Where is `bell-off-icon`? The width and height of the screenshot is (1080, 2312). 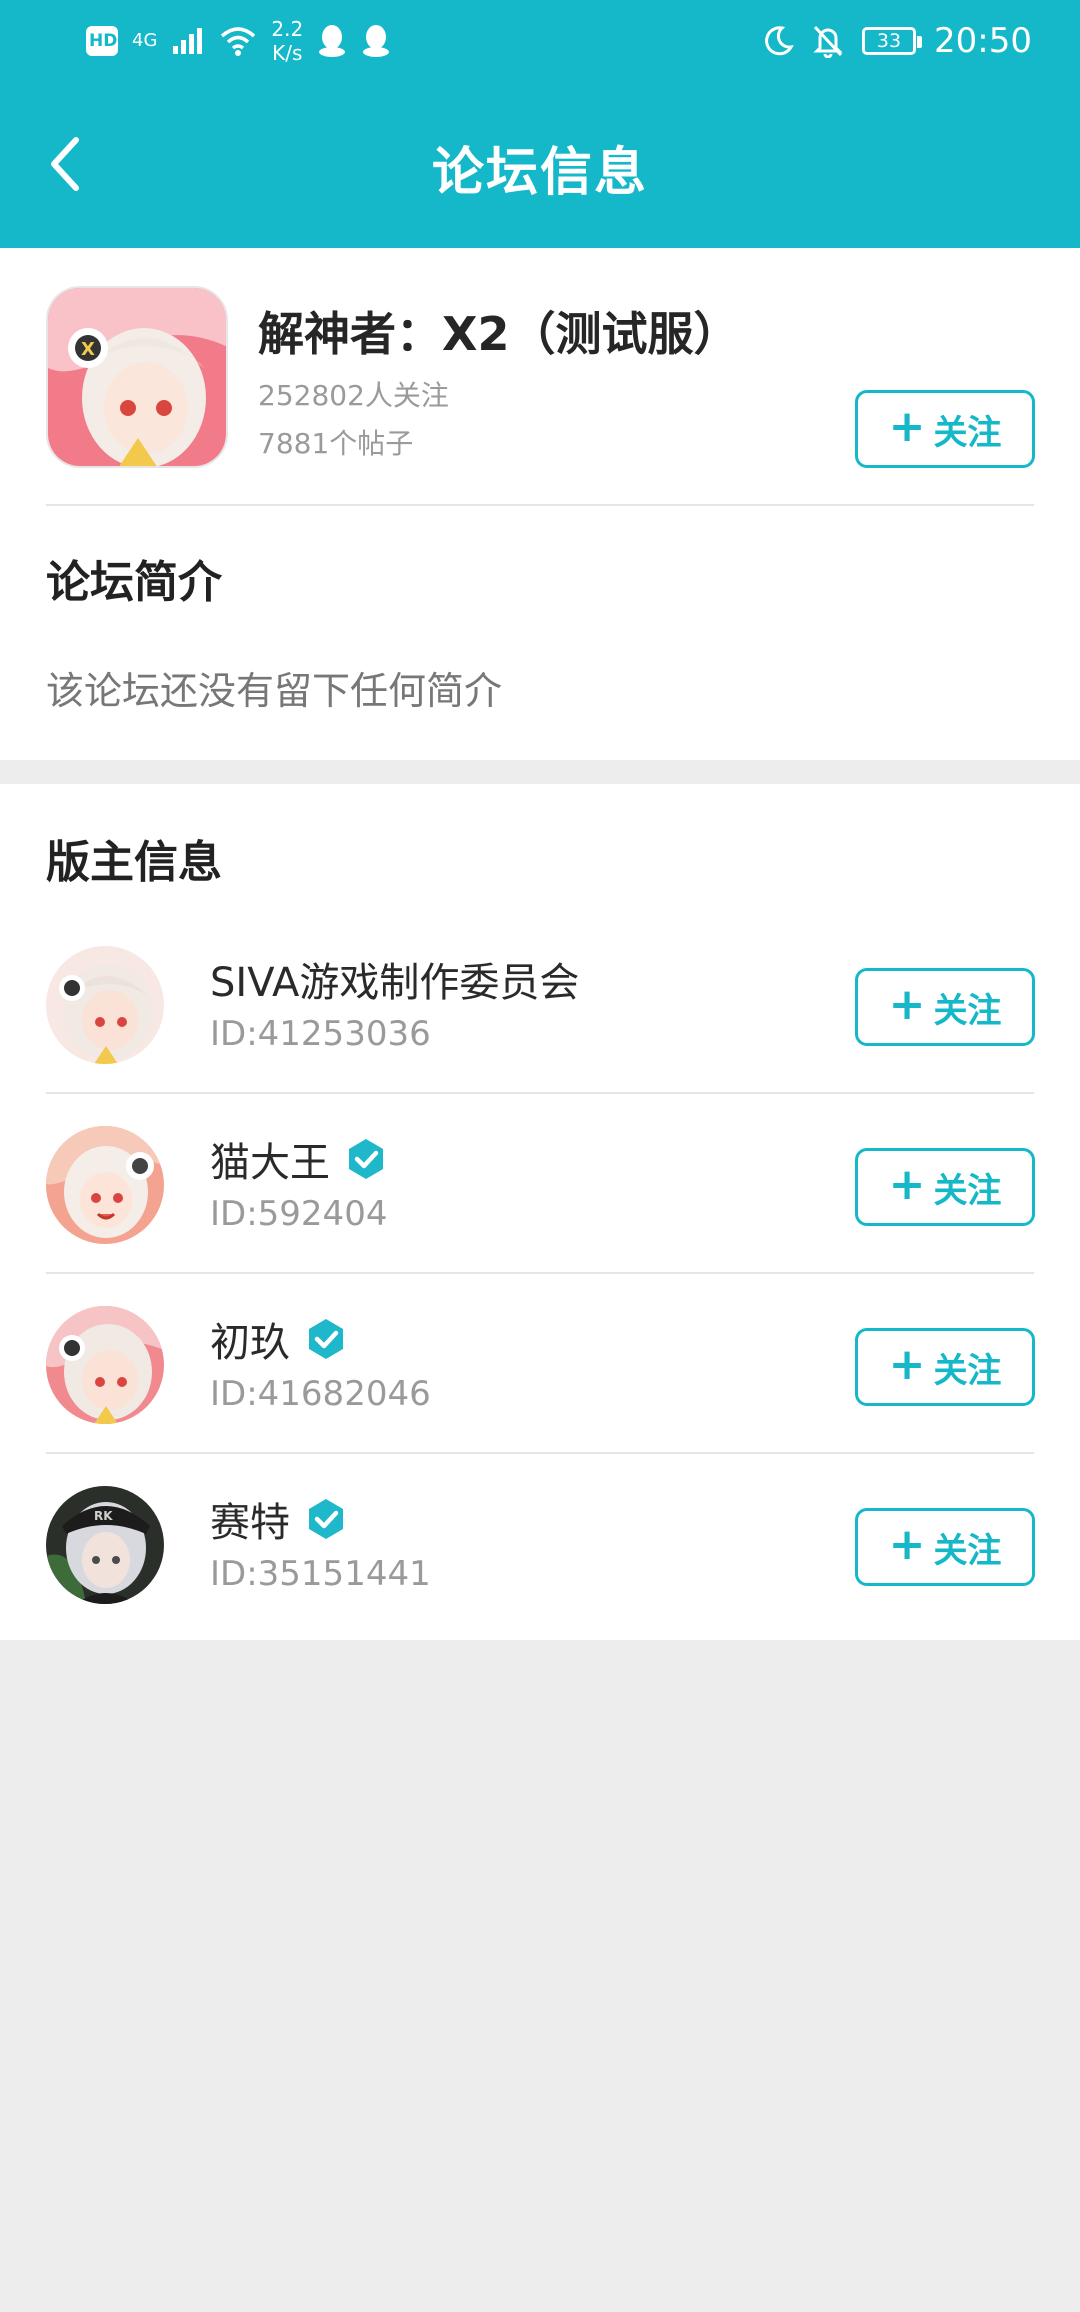
bell-off-icon is located at coordinates (828, 41).